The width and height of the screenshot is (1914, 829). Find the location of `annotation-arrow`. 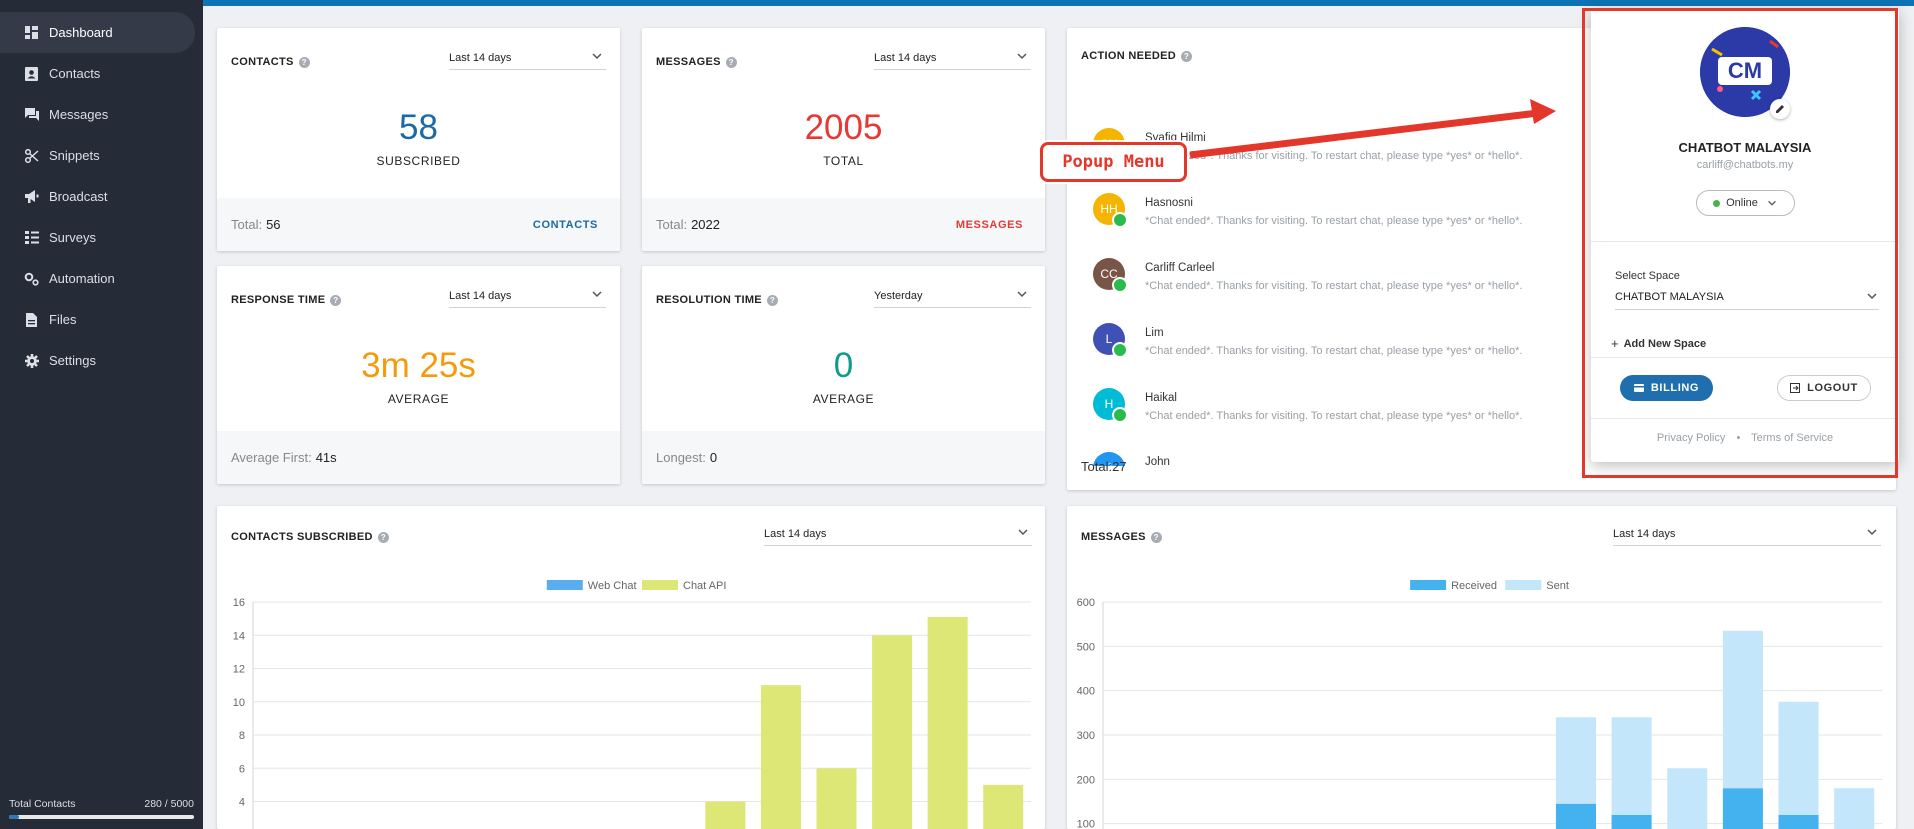

annotation-arrow is located at coordinates (1372, 129).